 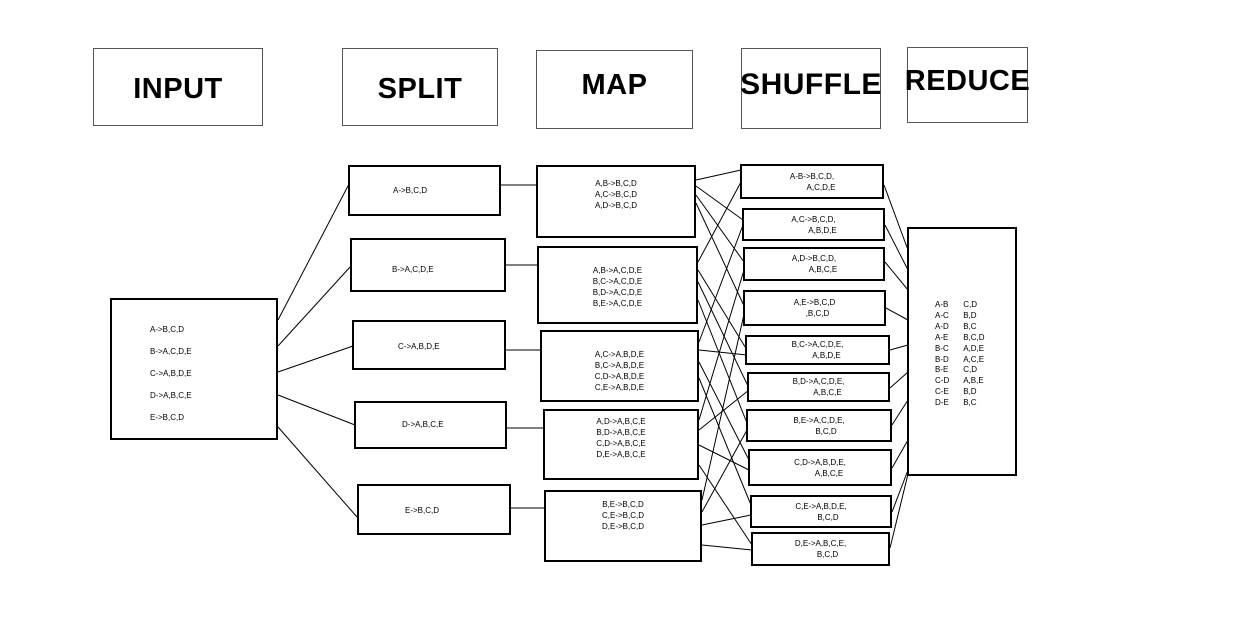 I want to click on map-box: B,E->B,C,D C,E->B,C,D D,E->B,C,D, so click(x=623, y=526).